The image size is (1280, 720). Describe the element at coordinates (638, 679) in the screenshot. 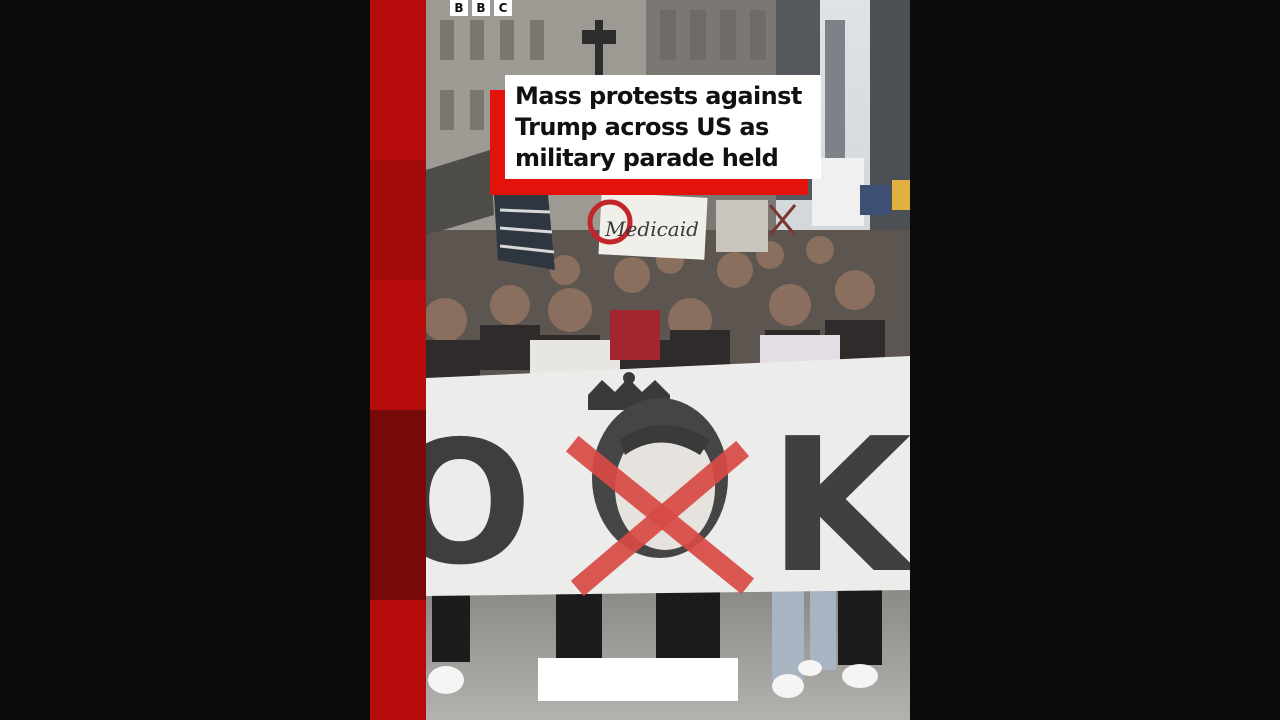

I see `caption-placeholder-bar` at that location.